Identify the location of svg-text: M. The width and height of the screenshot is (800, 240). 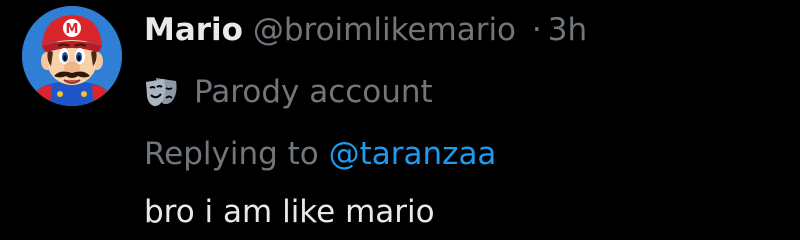
(72, 29).